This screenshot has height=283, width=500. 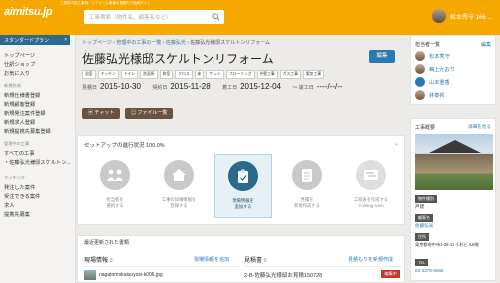 I want to click on sidebar-item-new-order: 新規発注案件登録, so click(x=25, y=113).